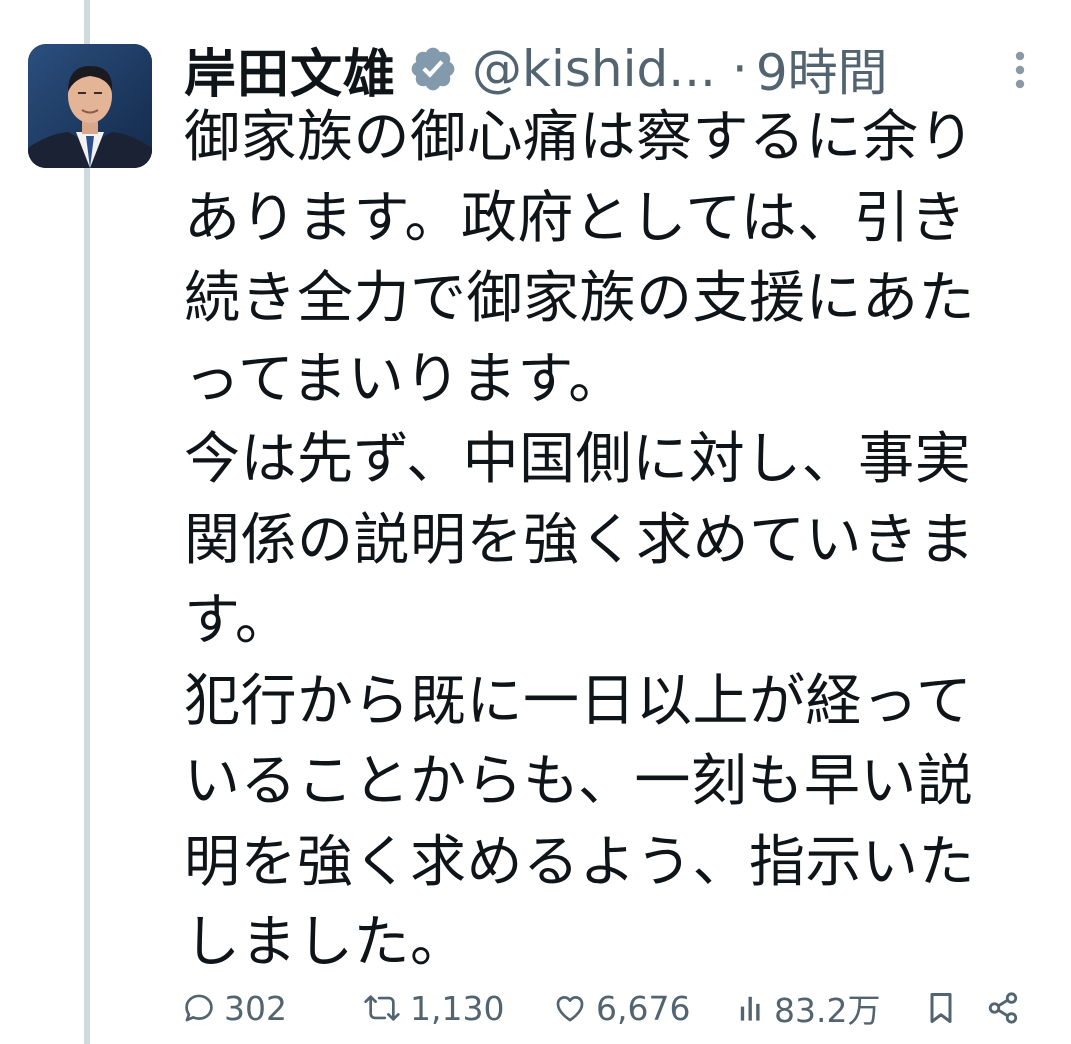 The width and height of the screenshot is (1071, 1044). What do you see at coordinates (752, 1008) in the screenshot?
I see `views-icon` at bounding box center [752, 1008].